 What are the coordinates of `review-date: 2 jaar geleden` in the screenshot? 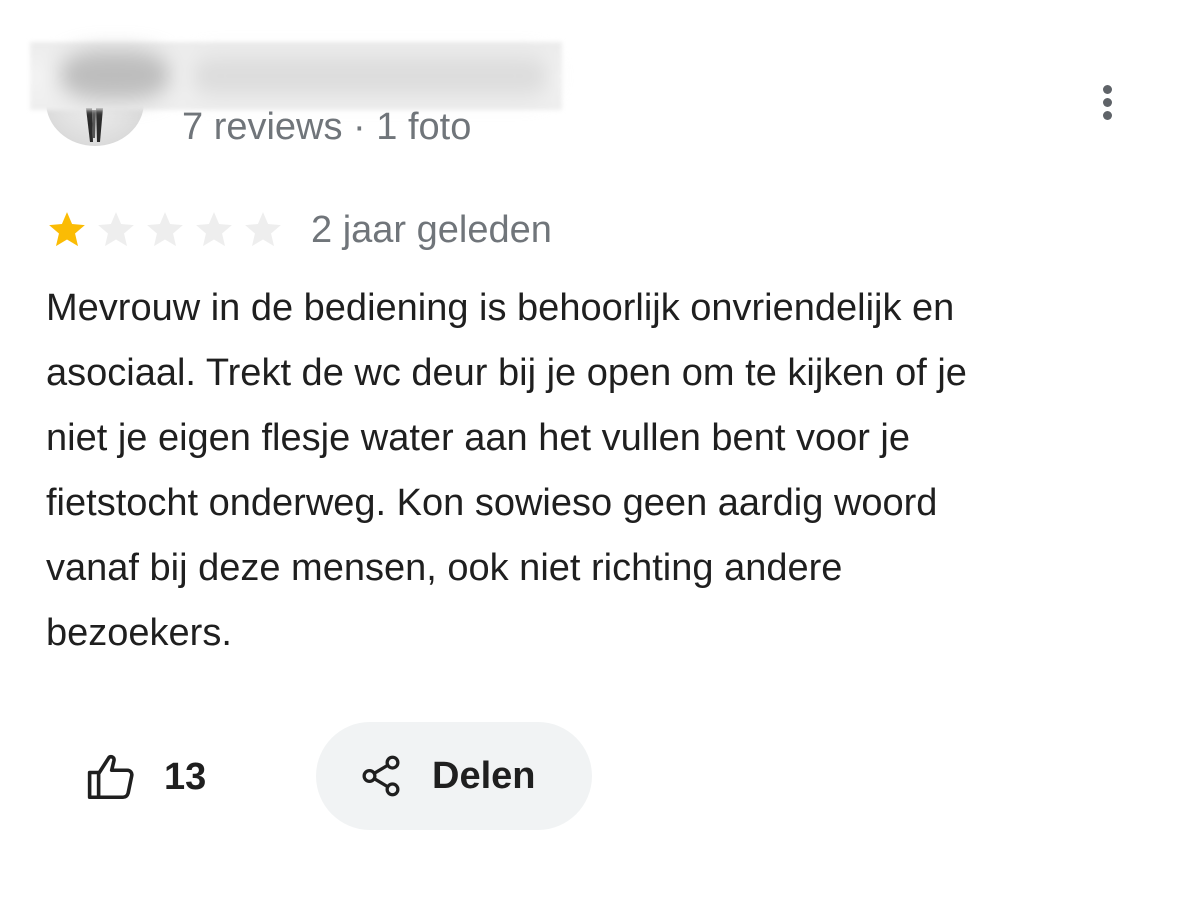 It's located at (431, 229).